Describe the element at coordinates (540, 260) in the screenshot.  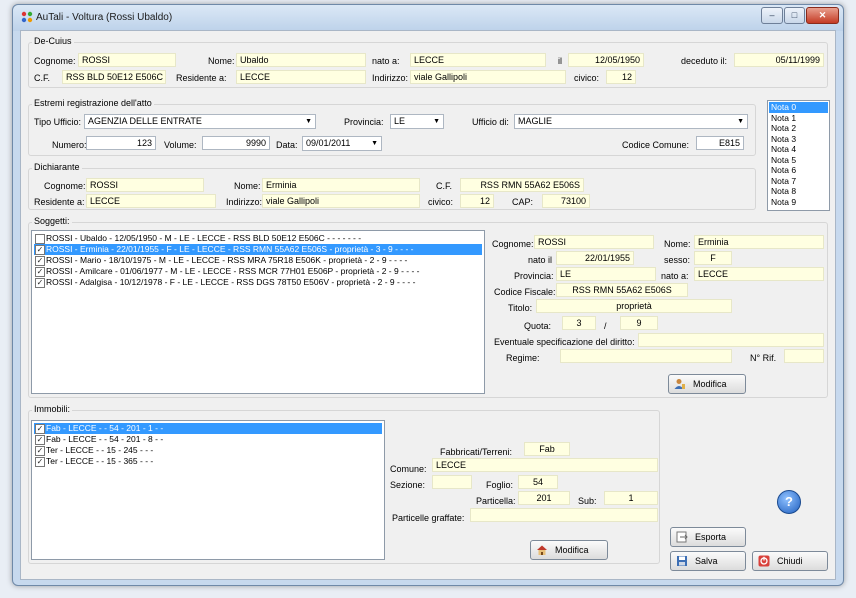
I see `nato-il-label: nato il` at that location.